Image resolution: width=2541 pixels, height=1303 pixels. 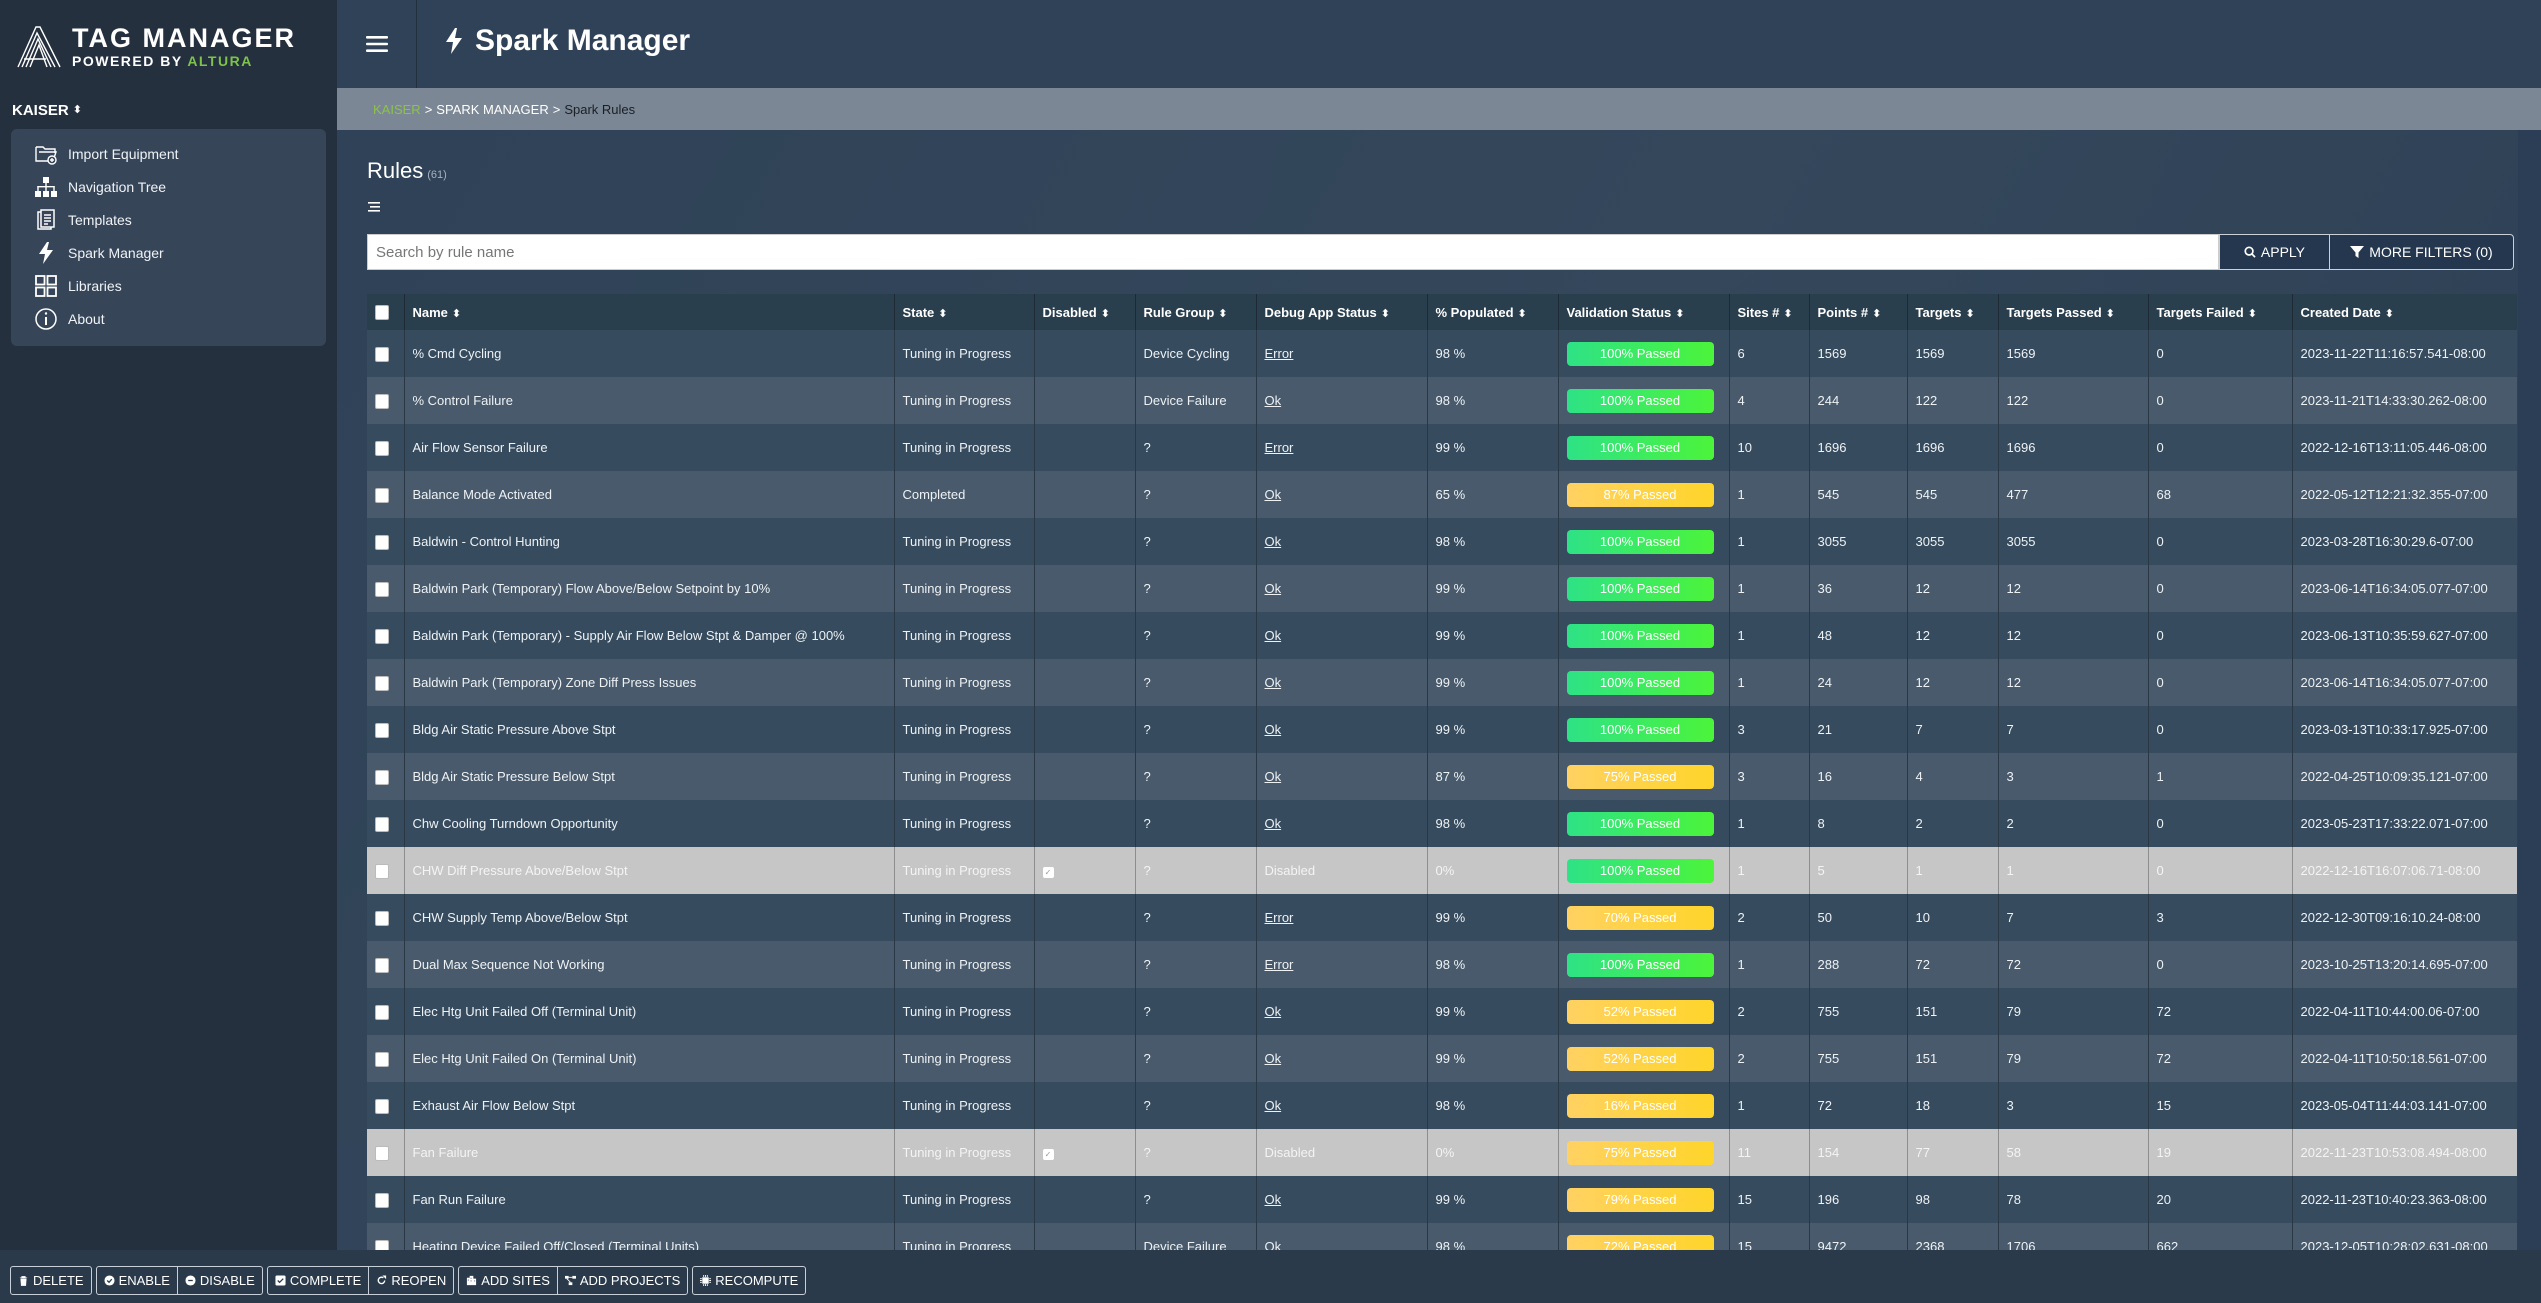 What do you see at coordinates (1342, 312) in the screenshot?
I see `column-header: Debug App Status ⬍` at bounding box center [1342, 312].